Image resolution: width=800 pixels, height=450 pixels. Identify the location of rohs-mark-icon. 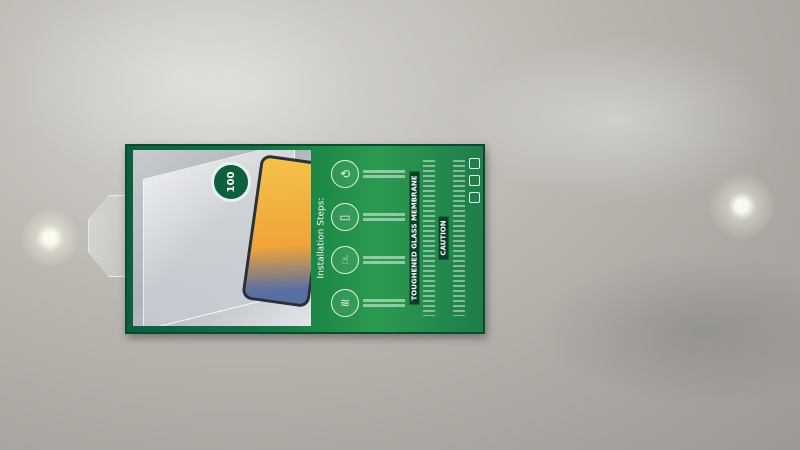
(474, 197).